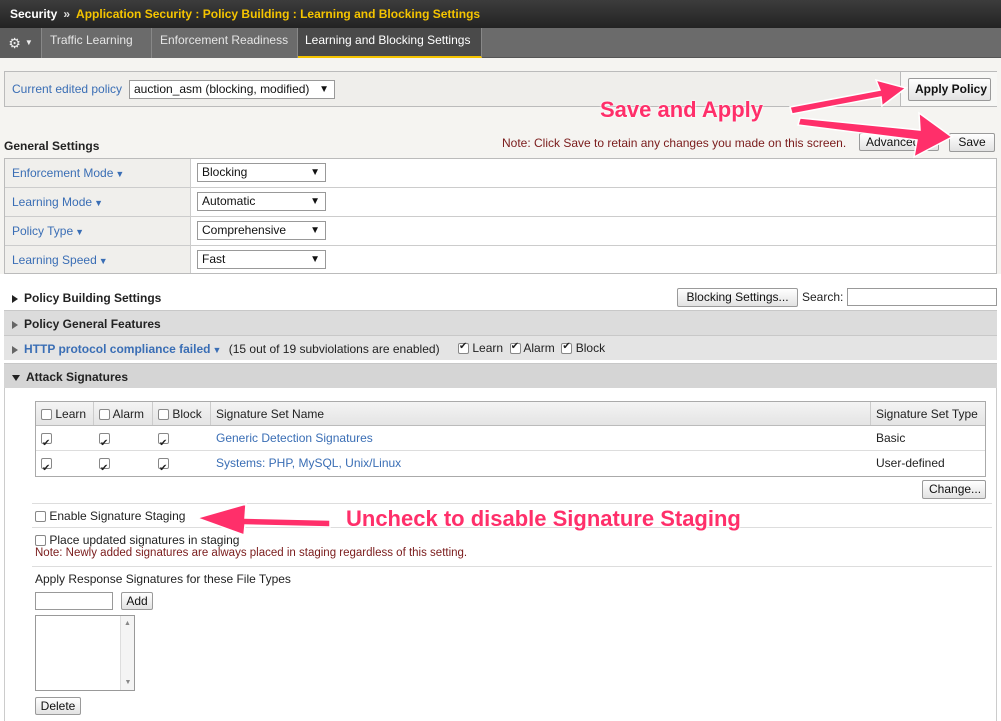 This screenshot has height=721, width=1001. I want to click on arrow-to-save-icon, so click(875, 135).